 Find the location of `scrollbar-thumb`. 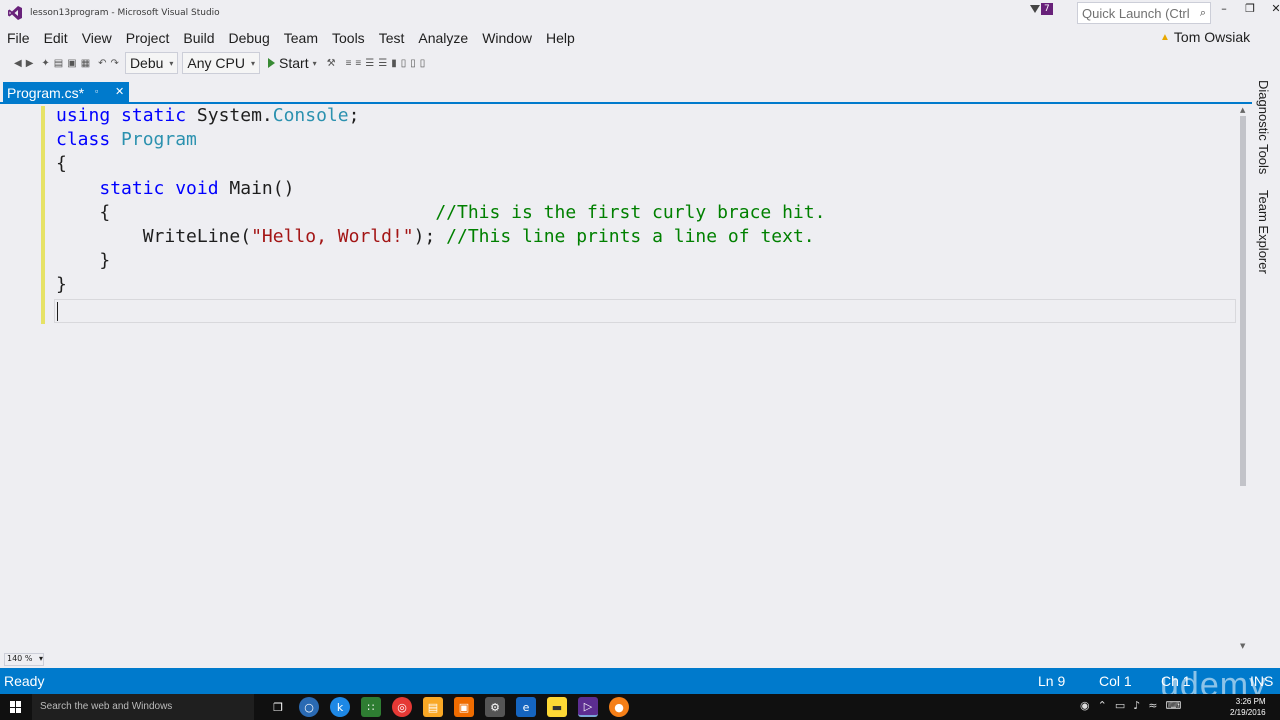

scrollbar-thumb is located at coordinates (1243, 301).